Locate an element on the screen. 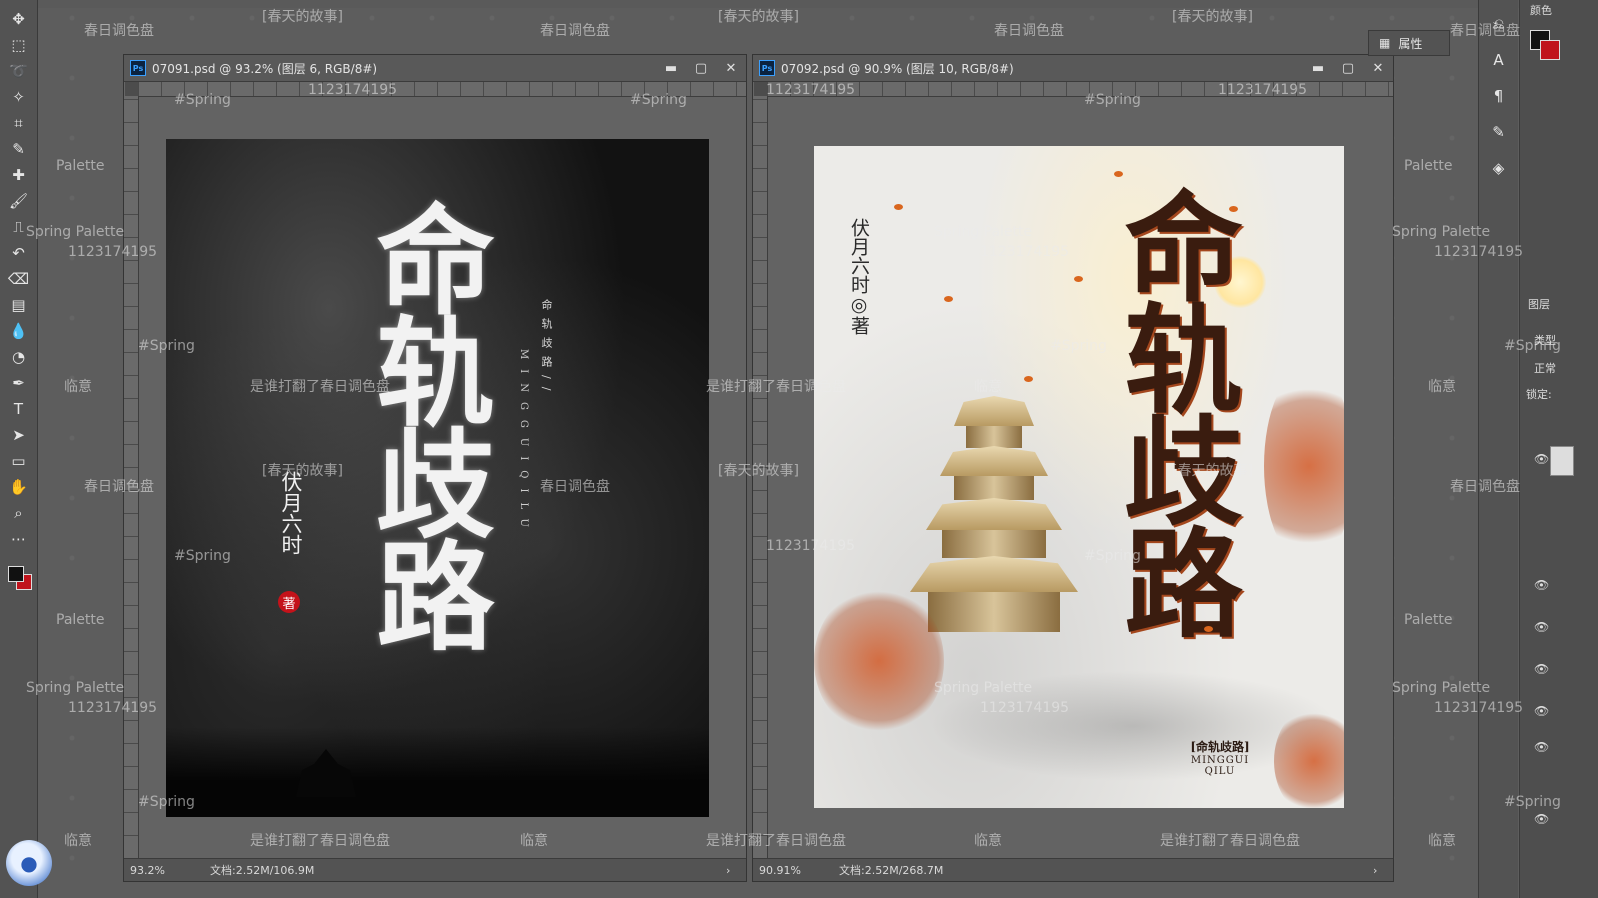 The width and height of the screenshot is (1598, 898). ink-mist is located at coordinates (1129, 726).